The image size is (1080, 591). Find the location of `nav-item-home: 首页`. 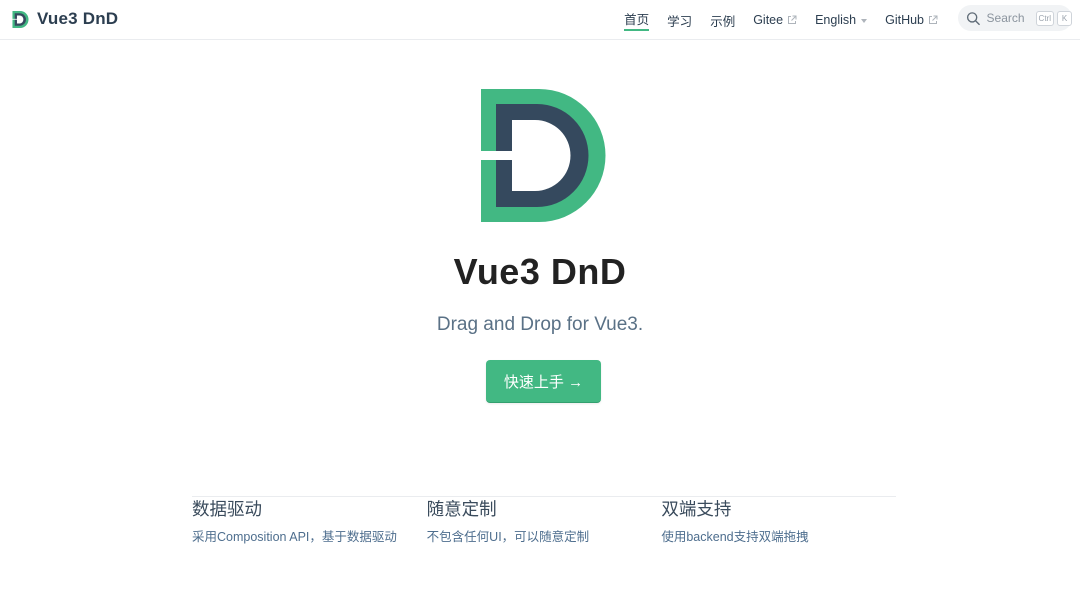

nav-item-home: 首页 is located at coordinates (637, 20).